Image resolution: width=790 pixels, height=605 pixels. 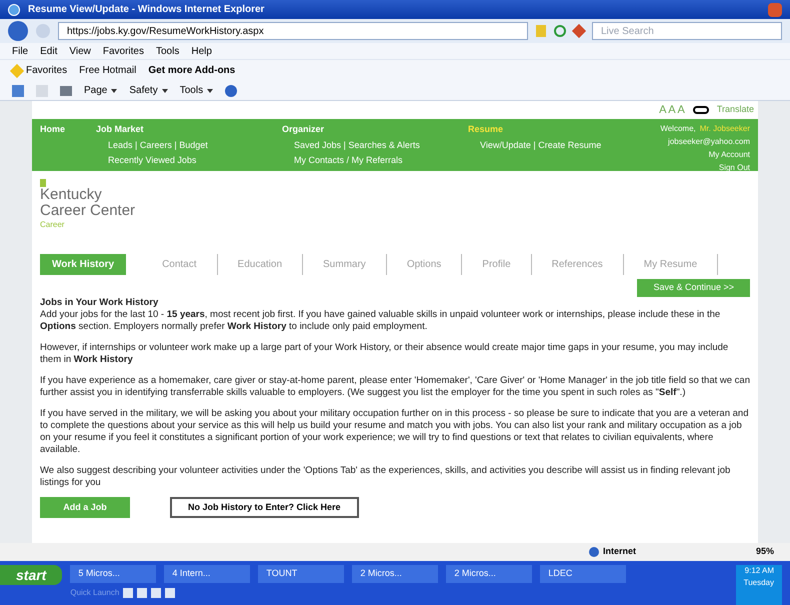 I want to click on browser-icon, so click(x=14, y=10).